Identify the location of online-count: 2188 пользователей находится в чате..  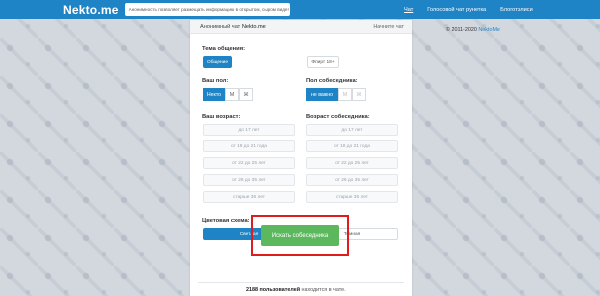
(296, 290).